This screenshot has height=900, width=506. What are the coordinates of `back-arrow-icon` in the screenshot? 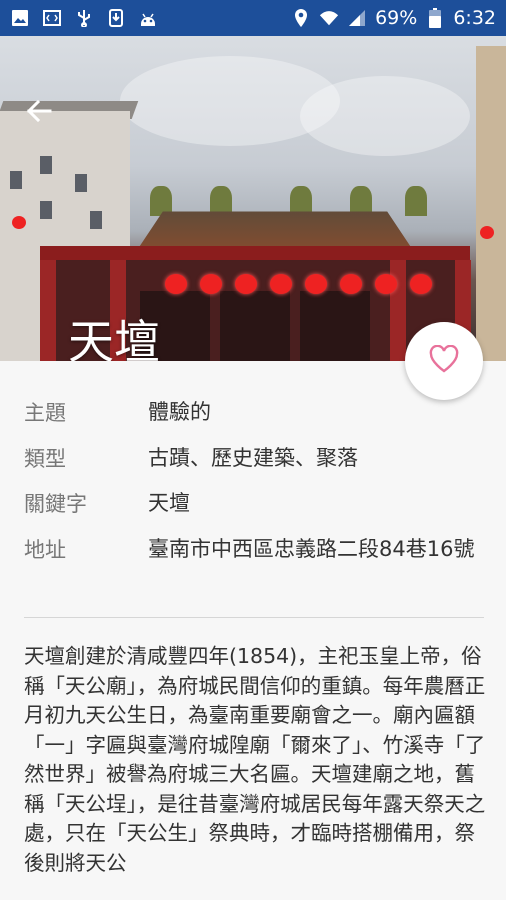 It's located at (39, 111).